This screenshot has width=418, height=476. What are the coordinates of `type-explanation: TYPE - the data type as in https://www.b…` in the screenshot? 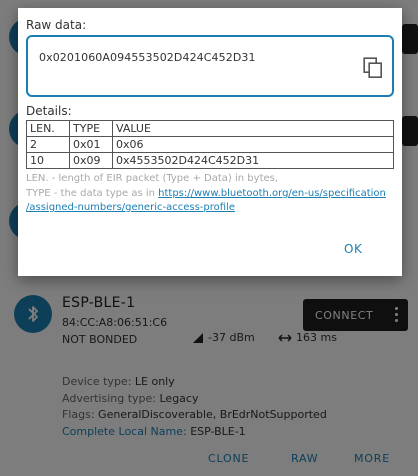 It's located at (206, 193).